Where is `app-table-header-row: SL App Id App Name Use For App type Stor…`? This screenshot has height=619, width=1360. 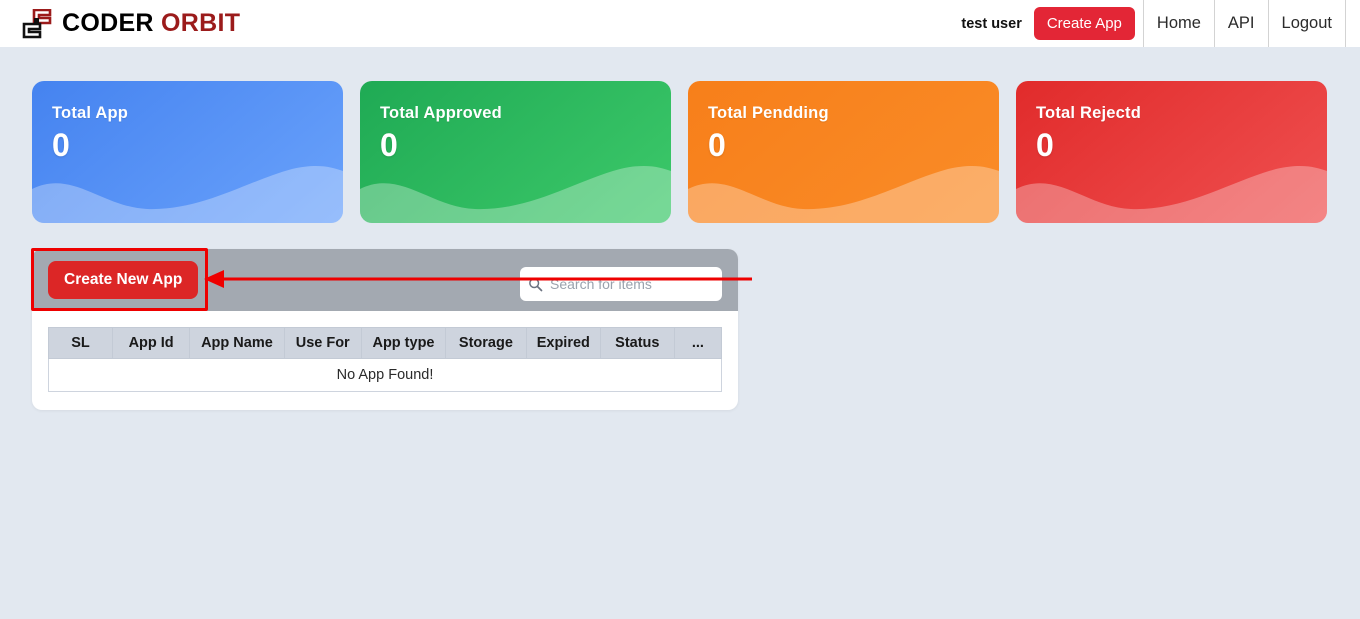 app-table-header-row: SL App Id App Name Use For App type Stor… is located at coordinates (385, 343).